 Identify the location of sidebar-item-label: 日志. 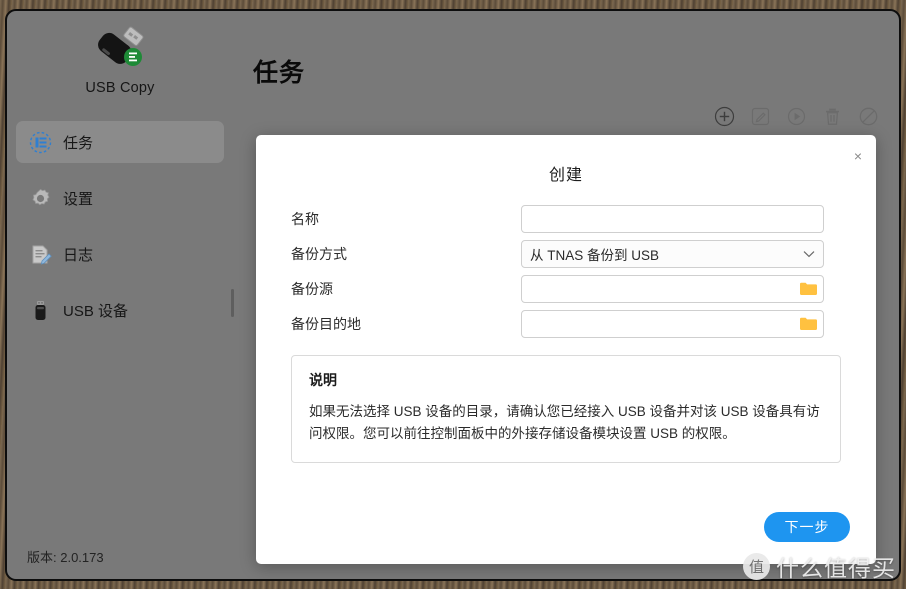
(78, 255).